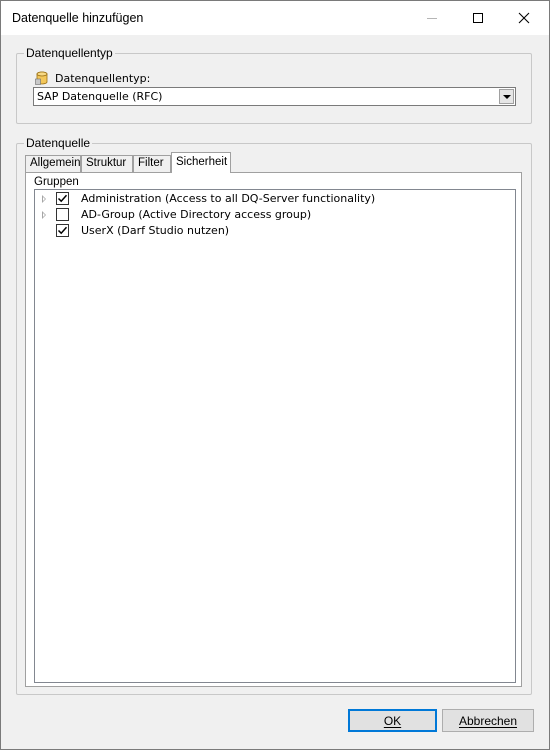  I want to click on tab-sicherheit: Sicherheit, so click(201, 162).